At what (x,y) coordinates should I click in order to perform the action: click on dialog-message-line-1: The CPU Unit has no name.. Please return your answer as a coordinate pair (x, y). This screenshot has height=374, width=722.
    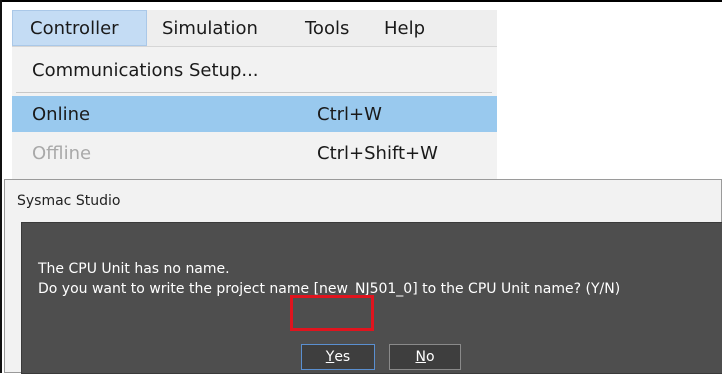
    Looking at the image, I should click on (134, 269).